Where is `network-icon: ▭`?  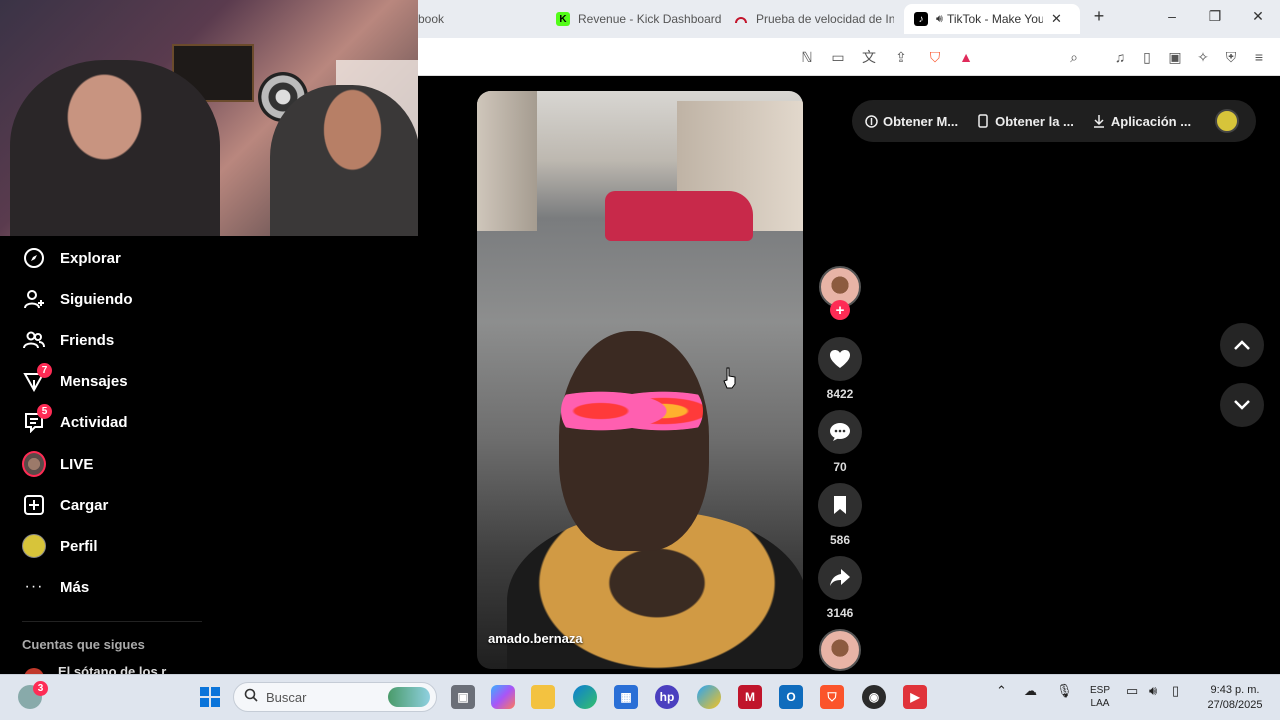 network-icon: ▭ is located at coordinates (1132, 690).